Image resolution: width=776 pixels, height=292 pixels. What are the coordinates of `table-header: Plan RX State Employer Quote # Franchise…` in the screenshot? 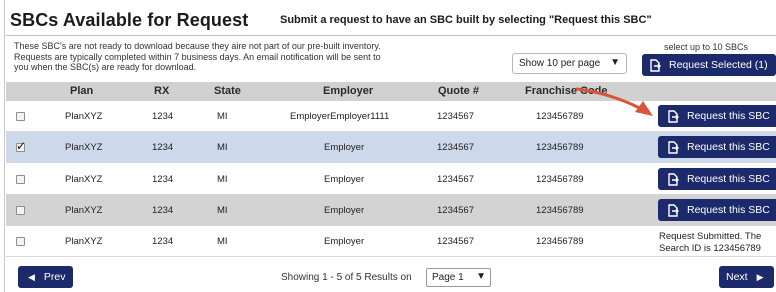 It's located at (391, 91).